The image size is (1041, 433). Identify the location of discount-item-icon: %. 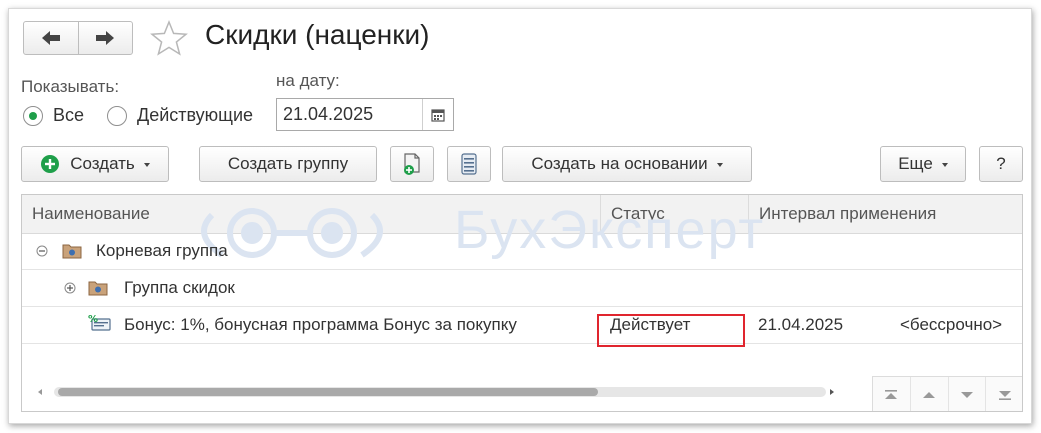
(99, 322).